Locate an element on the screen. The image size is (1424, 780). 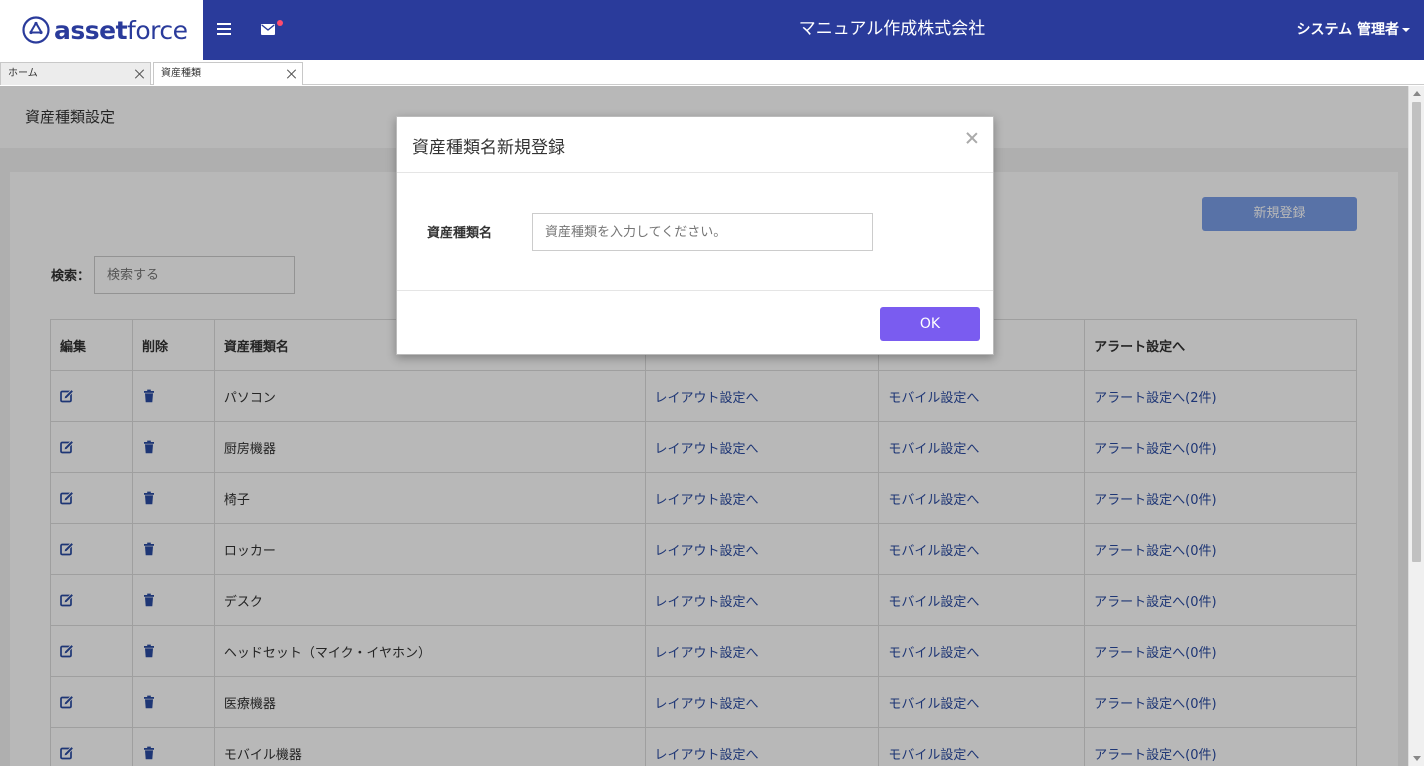
new-asset-type-modal: 資産種類名新規登録 資産種類名 OK is located at coordinates (695, 235).